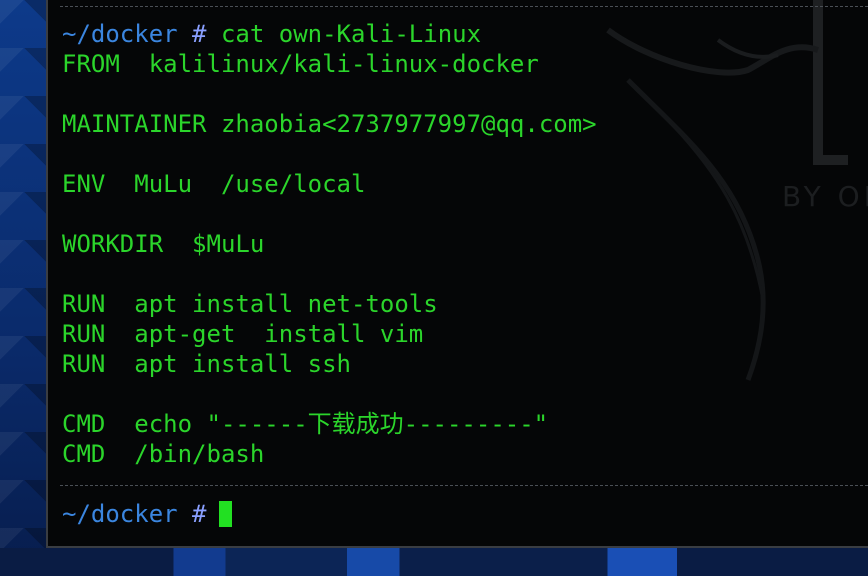 The width and height of the screenshot is (868, 576). I want to click on output-line: WORKDIR $MuLu, so click(163, 244).